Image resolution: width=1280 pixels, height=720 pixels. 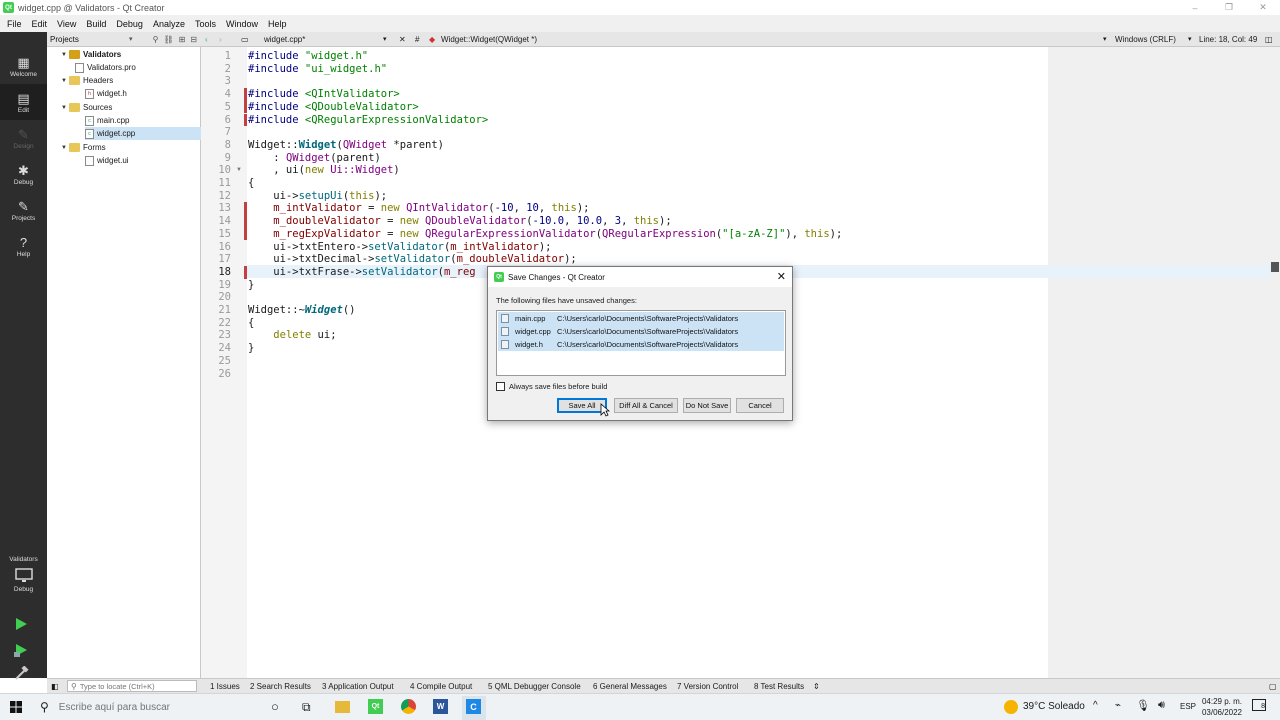 I want to click on task-view-icon: ⧉, so click(x=306, y=707).